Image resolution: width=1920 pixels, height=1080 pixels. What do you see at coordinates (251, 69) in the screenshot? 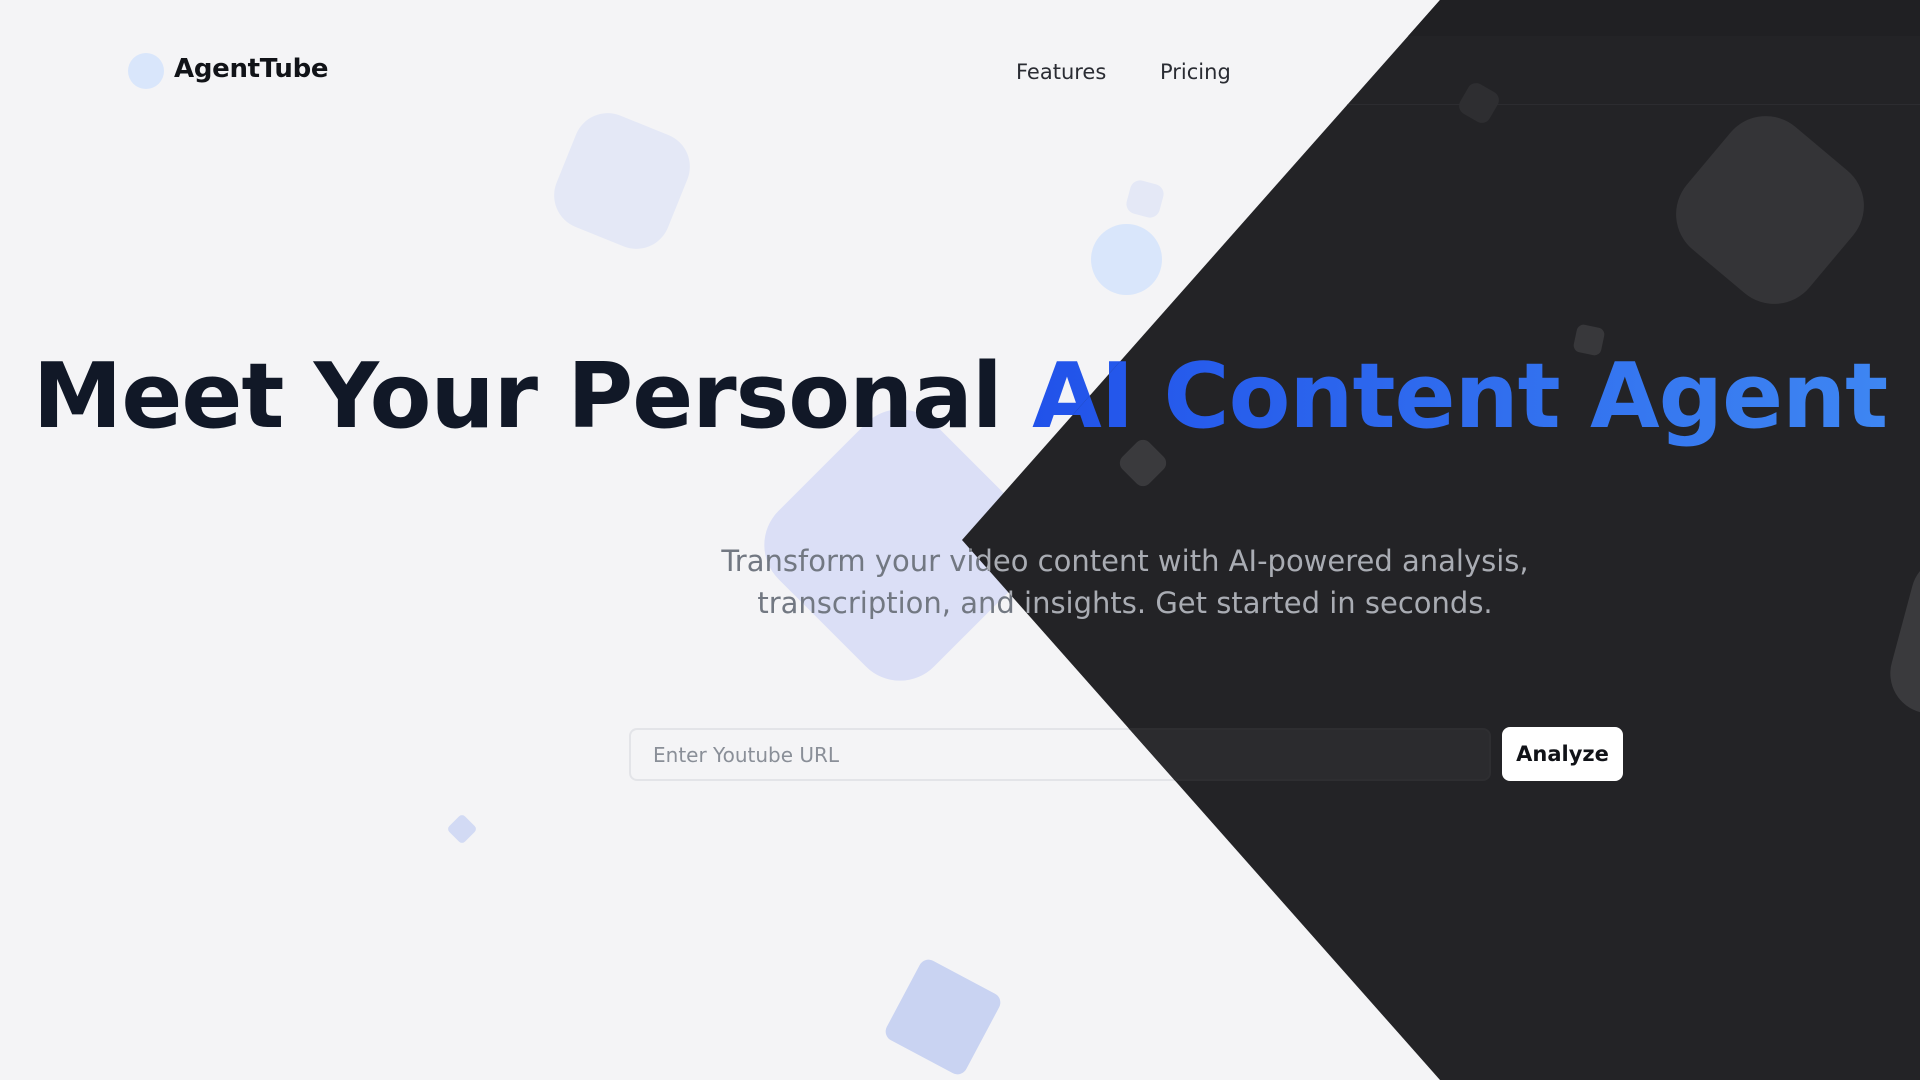
I see `brand-name: AgentTube` at bounding box center [251, 69].